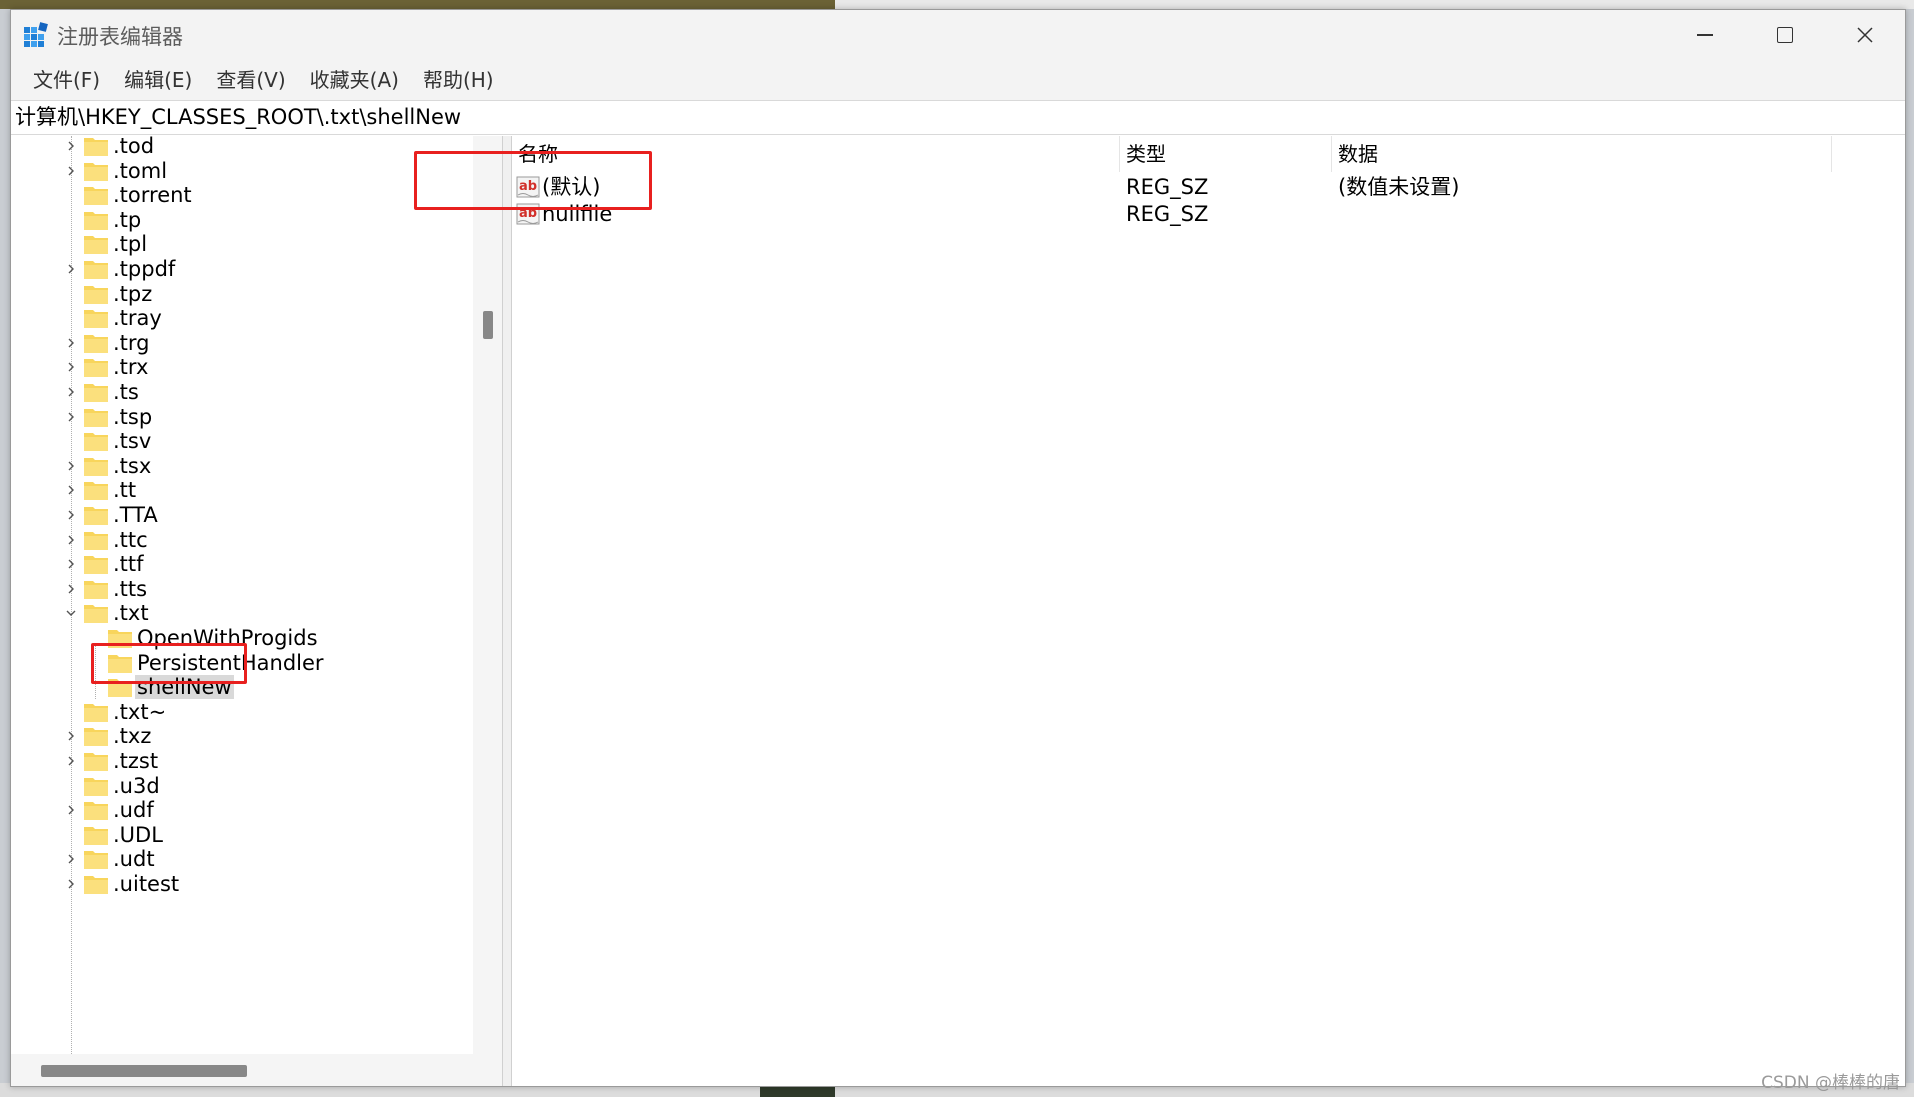 The width and height of the screenshot is (1914, 1097). What do you see at coordinates (152, 195) in the screenshot?
I see `tree-item-label: .torrent` at bounding box center [152, 195].